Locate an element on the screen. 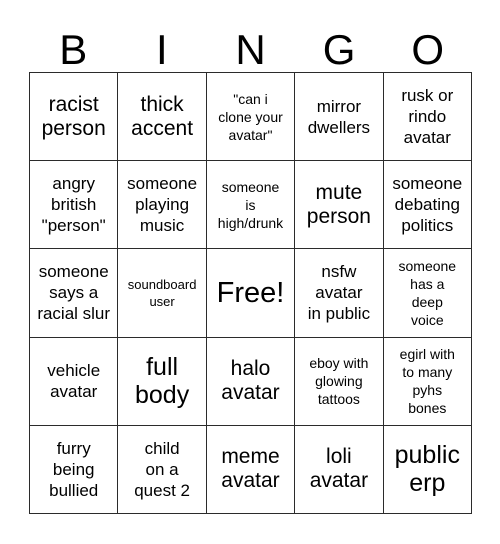 This screenshot has height=544, width=500. bingo-cell: someone is high/drunk is located at coordinates (251, 205).